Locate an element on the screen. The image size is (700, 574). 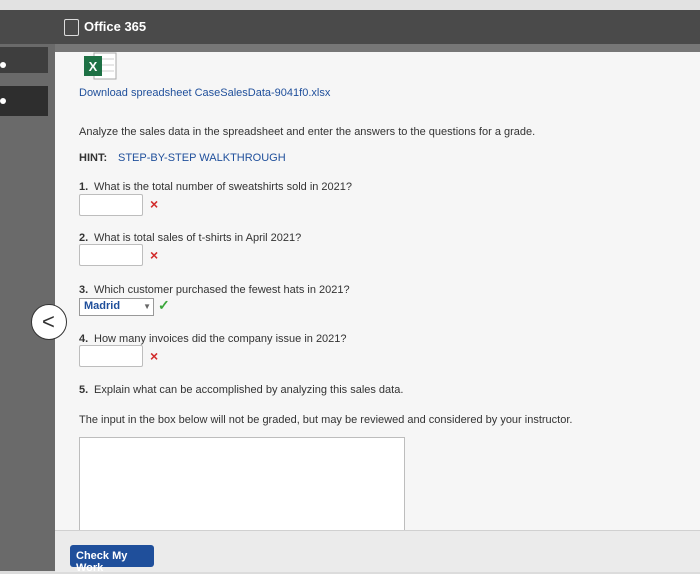
question-number: 4. is located at coordinates (84, 339).